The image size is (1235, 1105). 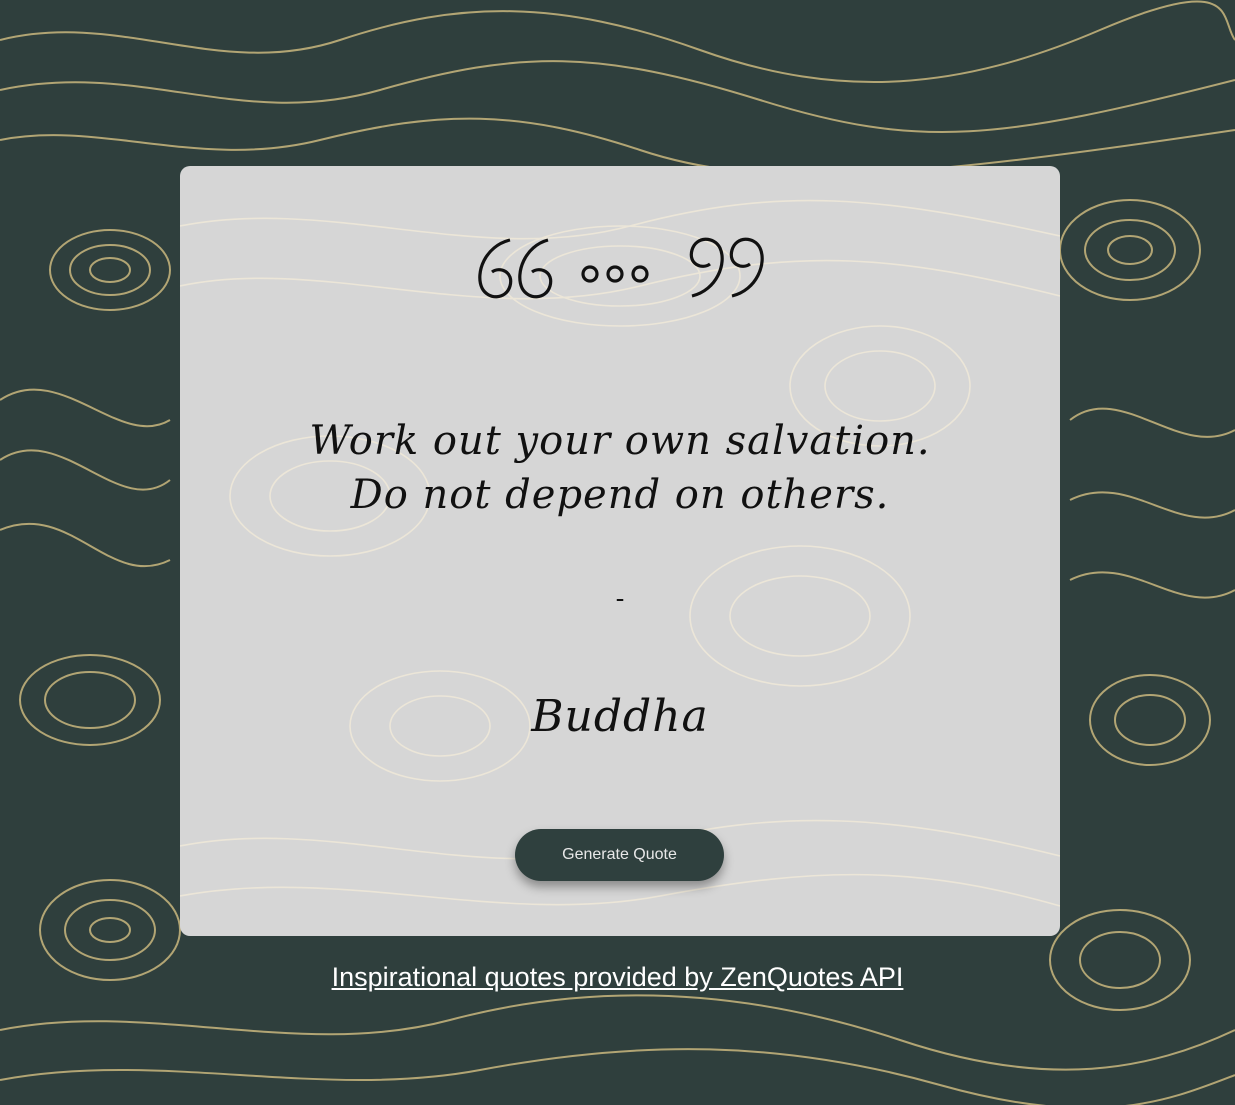 I want to click on generate-quote-button: Generate Quote, so click(x=619, y=855).